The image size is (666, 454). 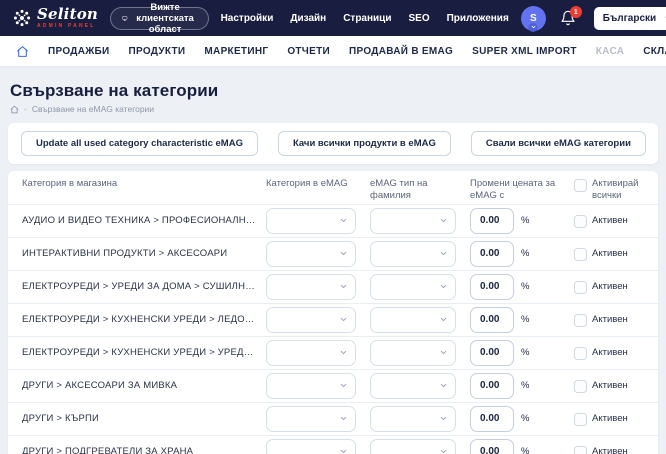 I want to click on logo-flower-icon, so click(x=22, y=18).